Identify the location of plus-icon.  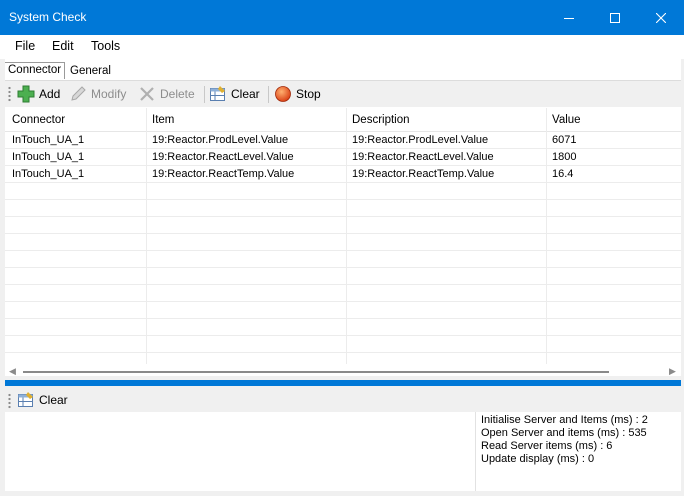
(26, 94).